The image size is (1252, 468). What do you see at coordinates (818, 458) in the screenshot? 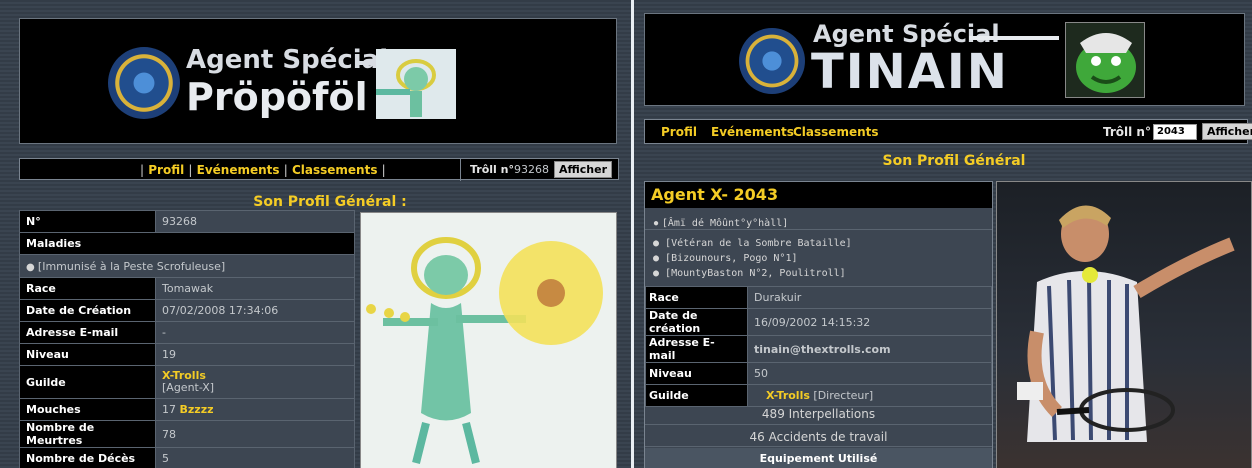
I see `equipment-header: Equipement Utilisé` at bounding box center [818, 458].